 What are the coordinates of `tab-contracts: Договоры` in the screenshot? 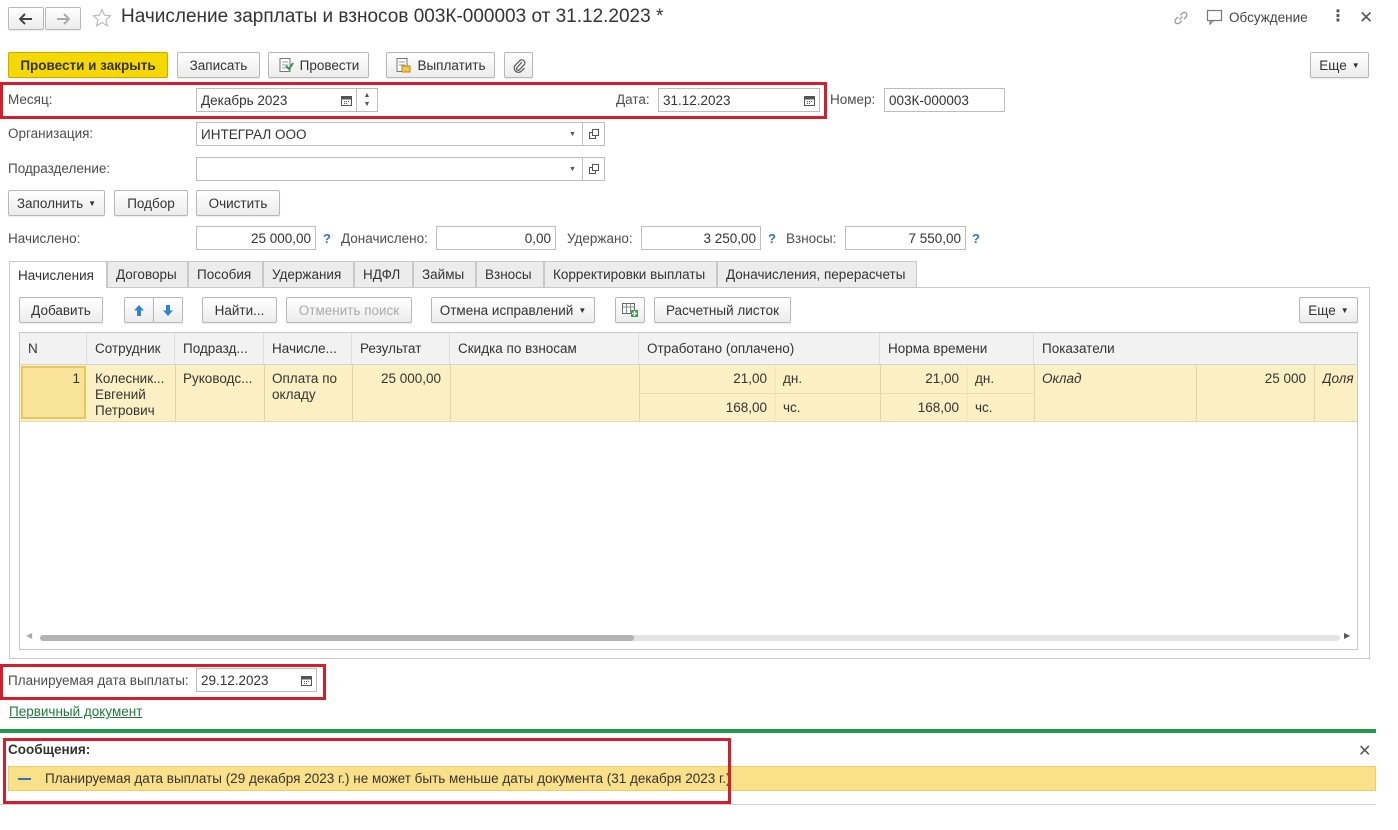 It's located at (147, 274).